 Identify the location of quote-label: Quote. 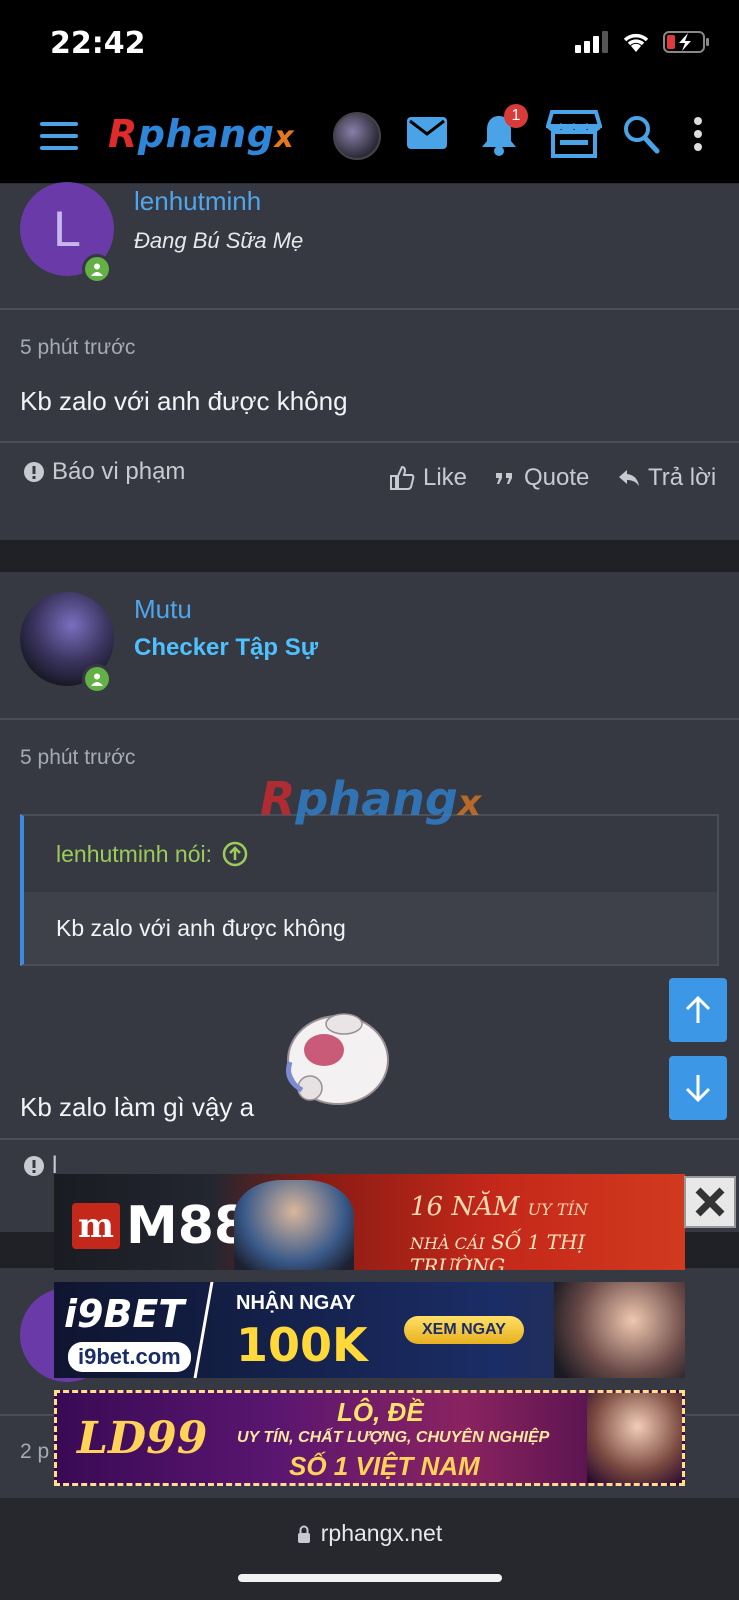
(557, 477).